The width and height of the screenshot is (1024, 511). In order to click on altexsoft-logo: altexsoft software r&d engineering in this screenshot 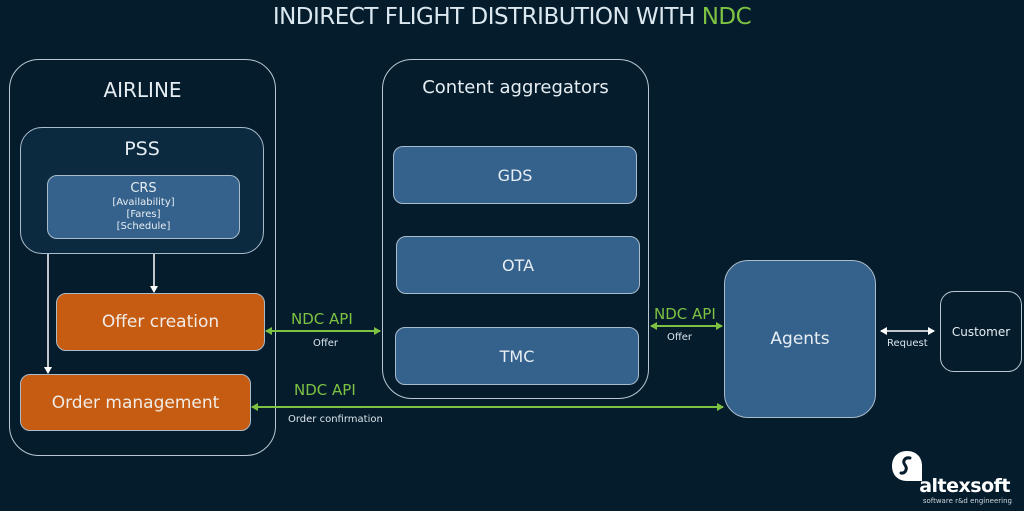, I will do `click(955, 479)`.